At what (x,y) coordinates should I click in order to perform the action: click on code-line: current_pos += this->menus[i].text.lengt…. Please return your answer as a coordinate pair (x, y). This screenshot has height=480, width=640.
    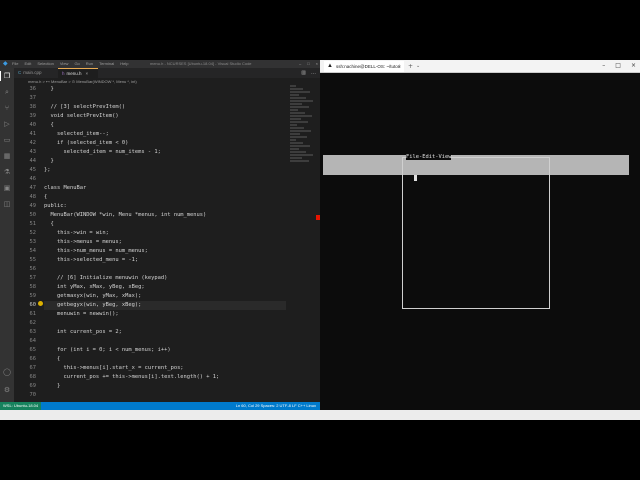
    Looking at the image, I should click on (165, 377).